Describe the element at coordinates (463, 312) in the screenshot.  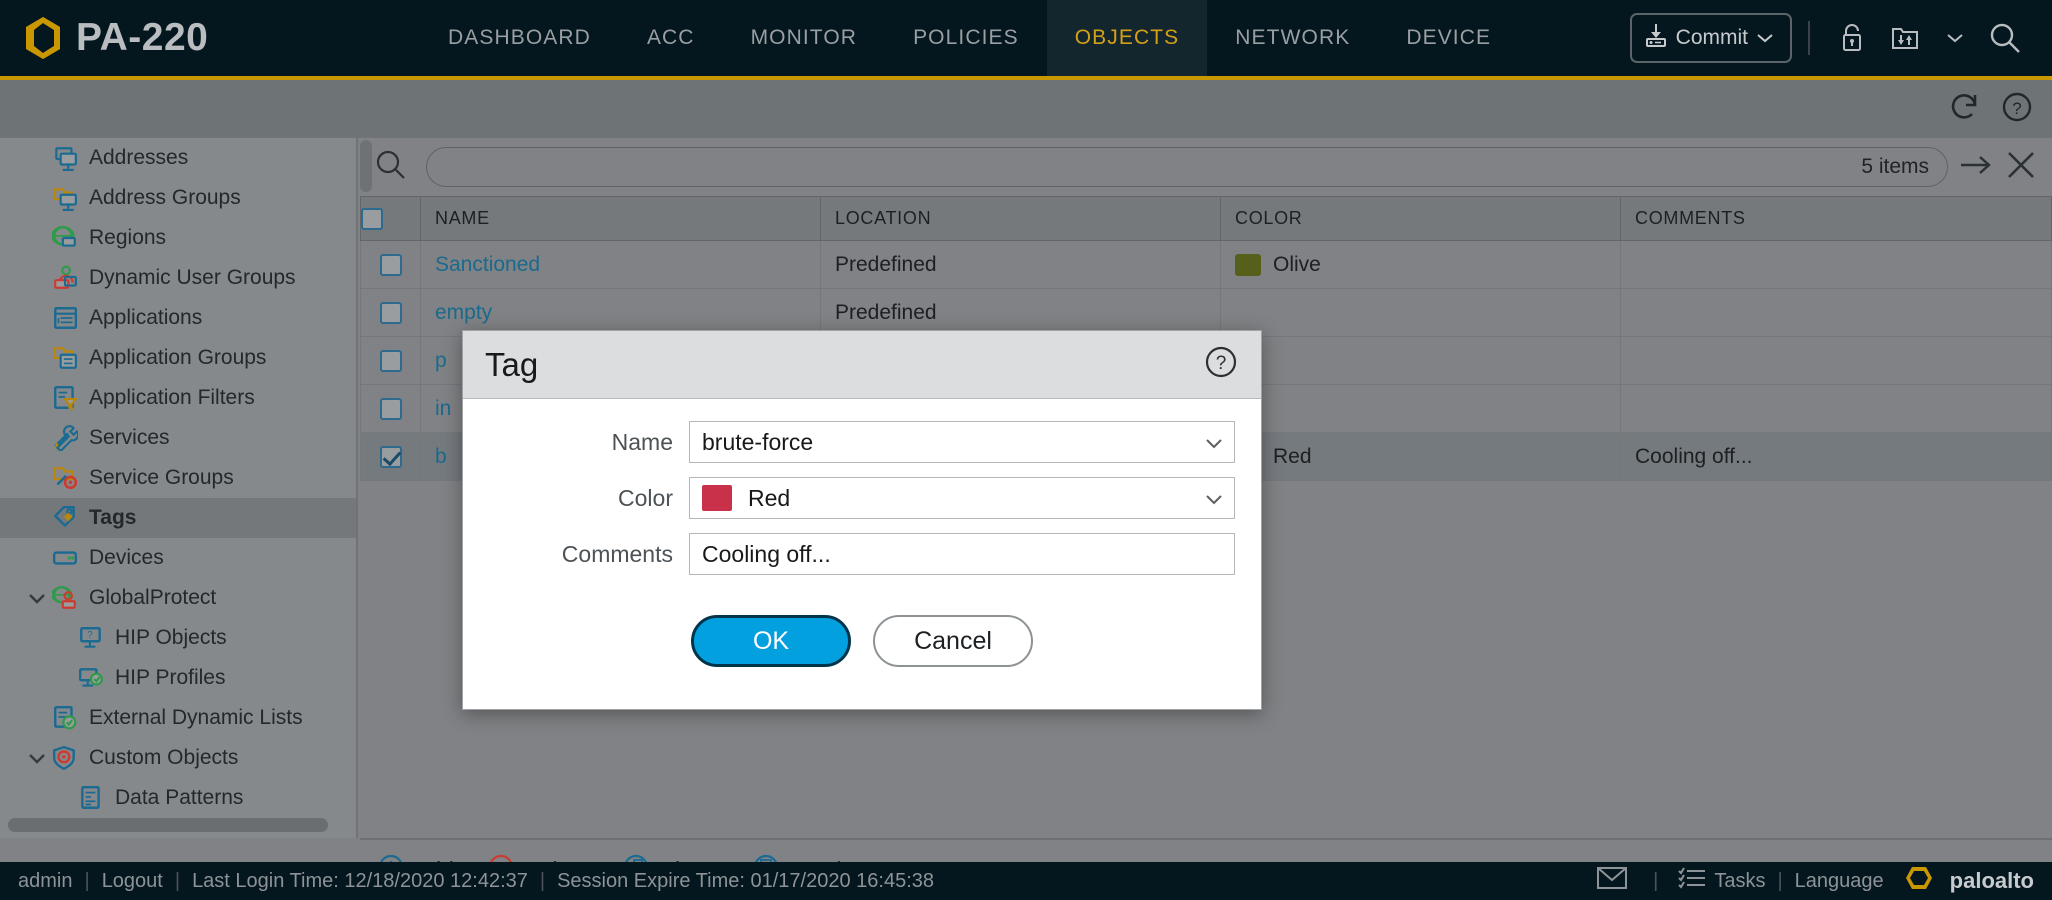
I see `tag-name-link: empty` at that location.